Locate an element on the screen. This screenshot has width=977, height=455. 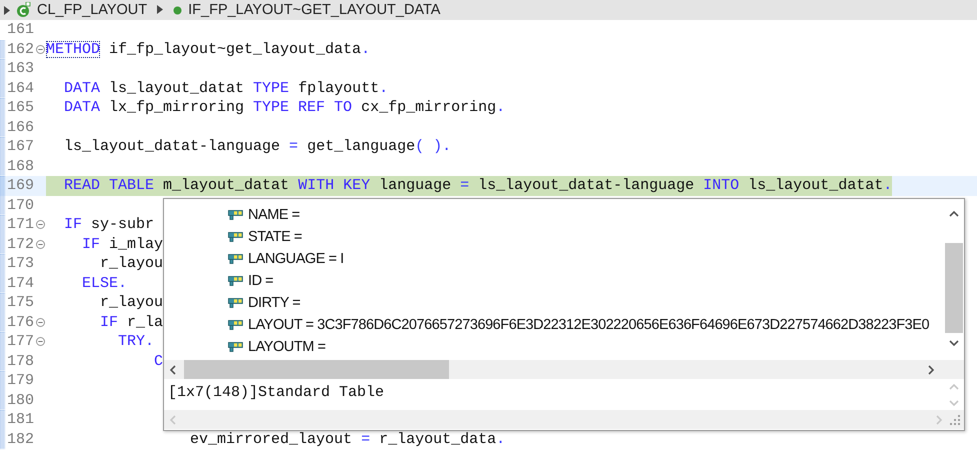
tree-item: STATE = is located at coordinates (275, 237).